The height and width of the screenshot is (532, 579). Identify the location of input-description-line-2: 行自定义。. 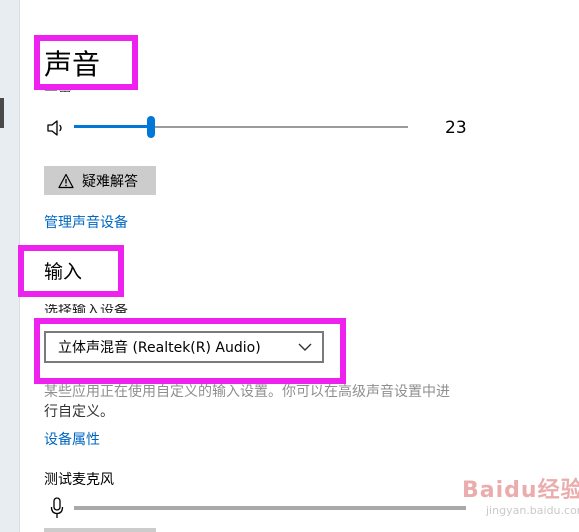
(79, 412).